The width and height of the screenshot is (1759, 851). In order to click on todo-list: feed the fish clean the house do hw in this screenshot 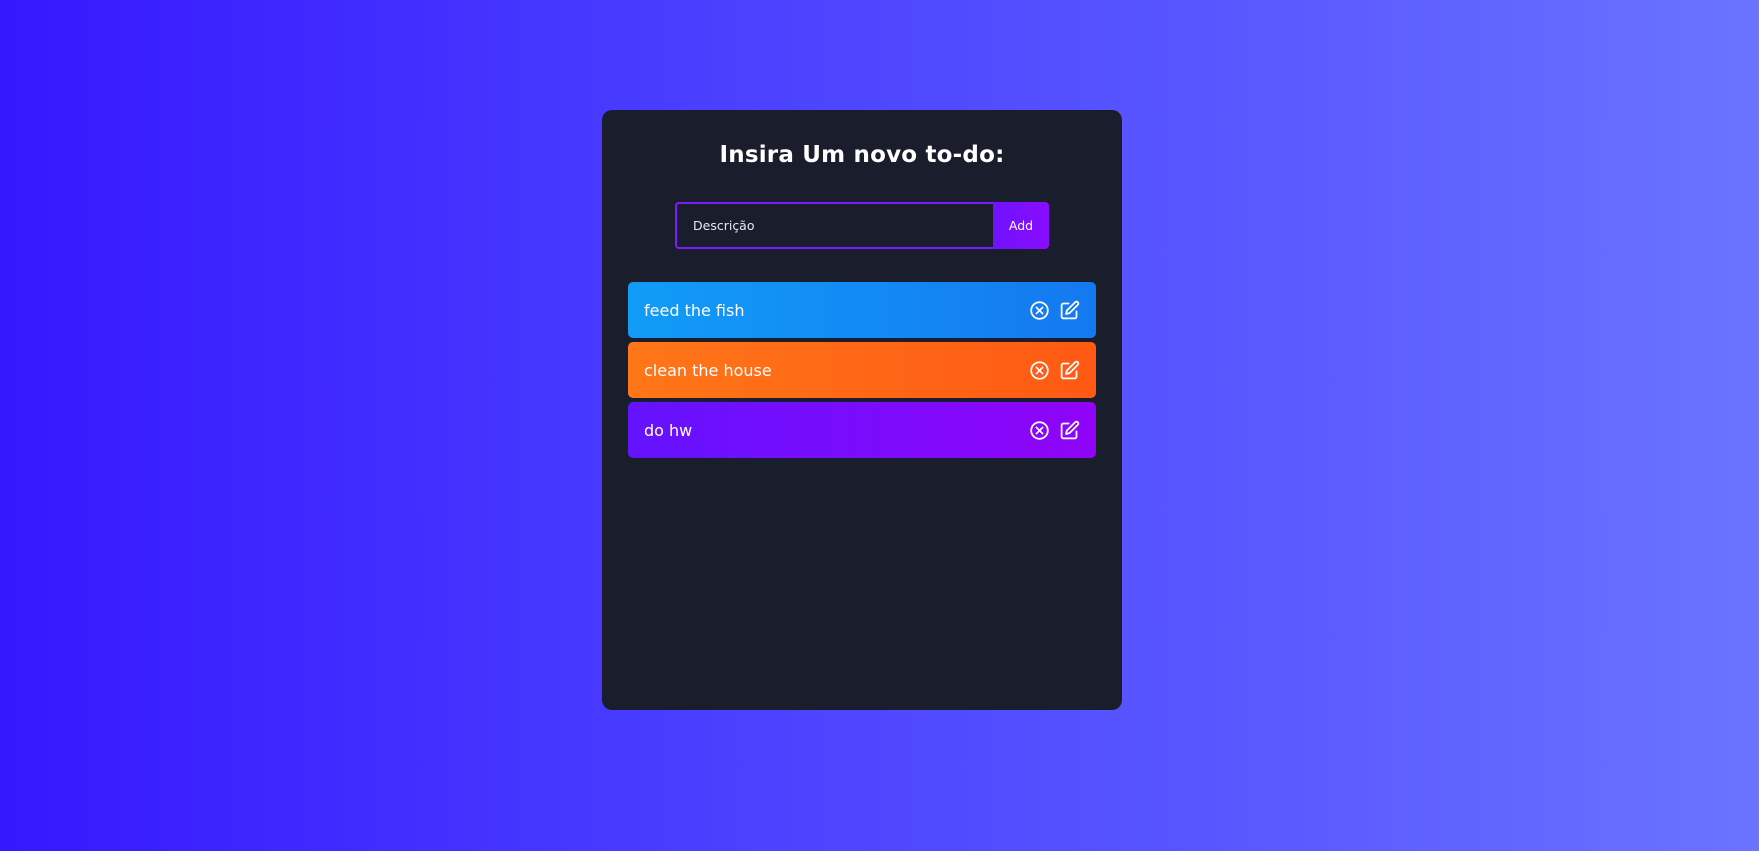, I will do `click(862, 372)`.